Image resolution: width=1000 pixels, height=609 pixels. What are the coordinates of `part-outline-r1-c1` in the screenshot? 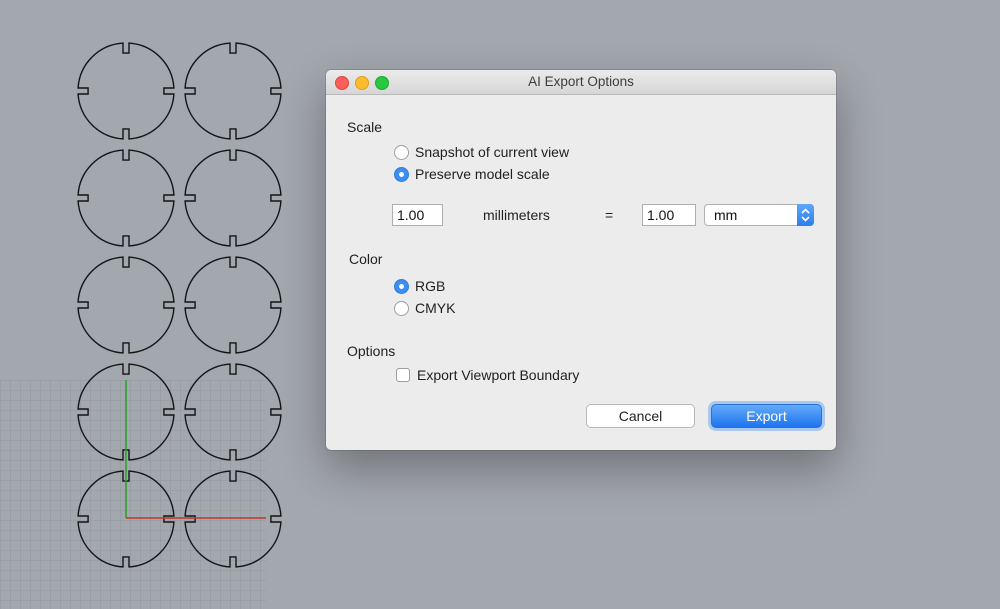 It's located at (126, 91).